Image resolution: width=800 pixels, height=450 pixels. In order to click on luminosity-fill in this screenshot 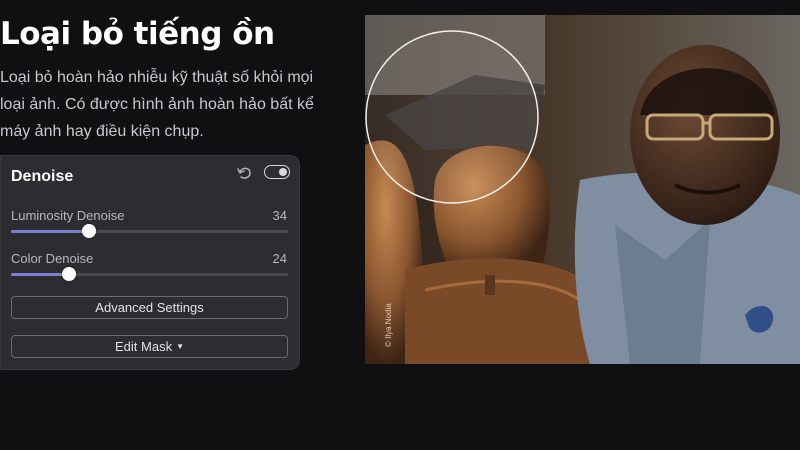, I will do `click(50, 231)`.